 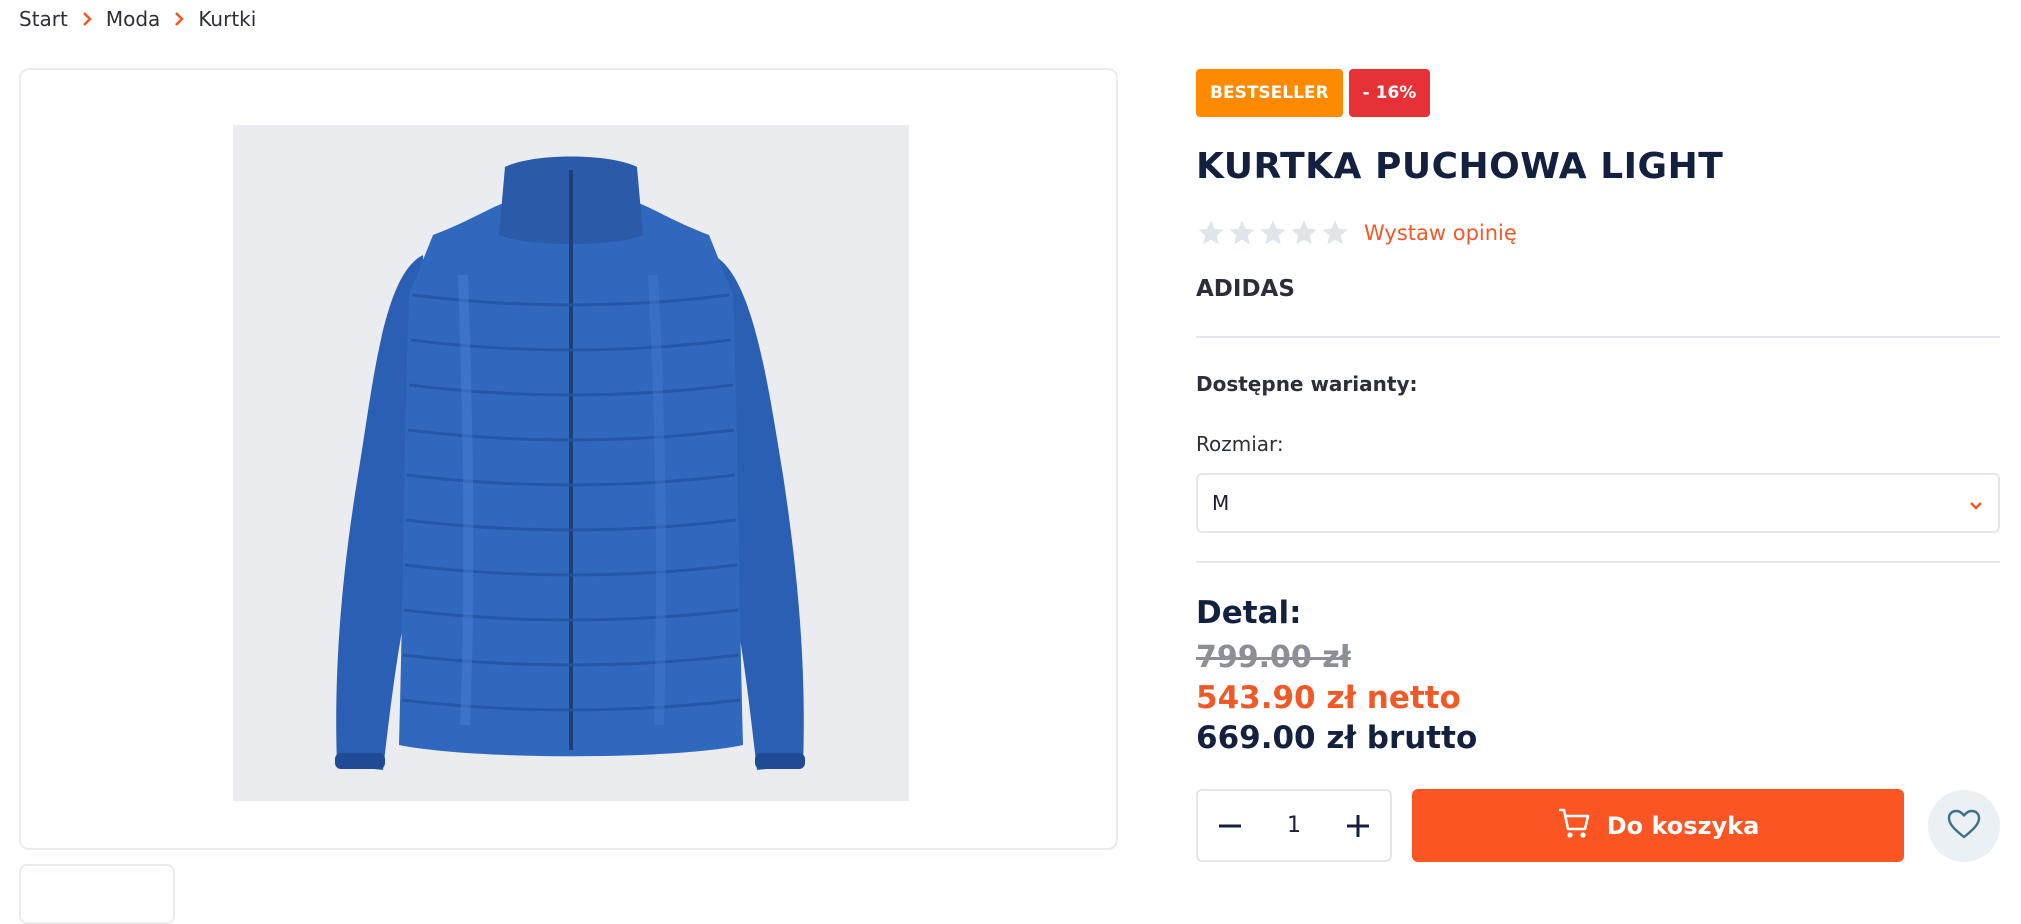 What do you see at coordinates (1328, 698) in the screenshot?
I see `net-price: 543.90 zł netto` at bounding box center [1328, 698].